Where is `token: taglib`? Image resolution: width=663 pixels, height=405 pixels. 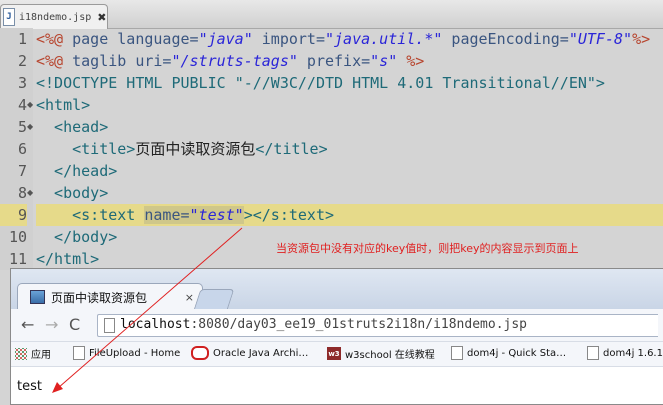 token: taglib is located at coordinates (104, 61).